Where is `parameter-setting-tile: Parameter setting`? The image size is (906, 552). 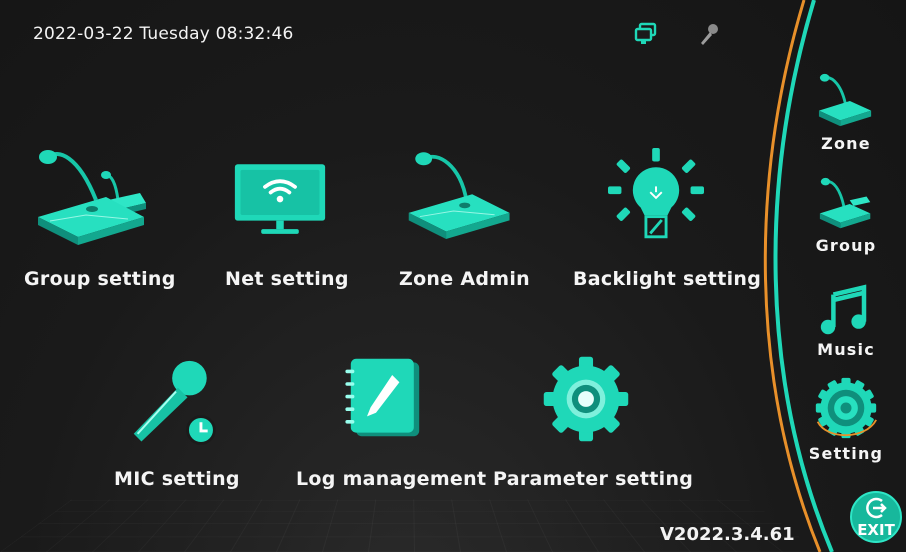 parameter-setting-tile: Parameter setting is located at coordinates (591, 427).